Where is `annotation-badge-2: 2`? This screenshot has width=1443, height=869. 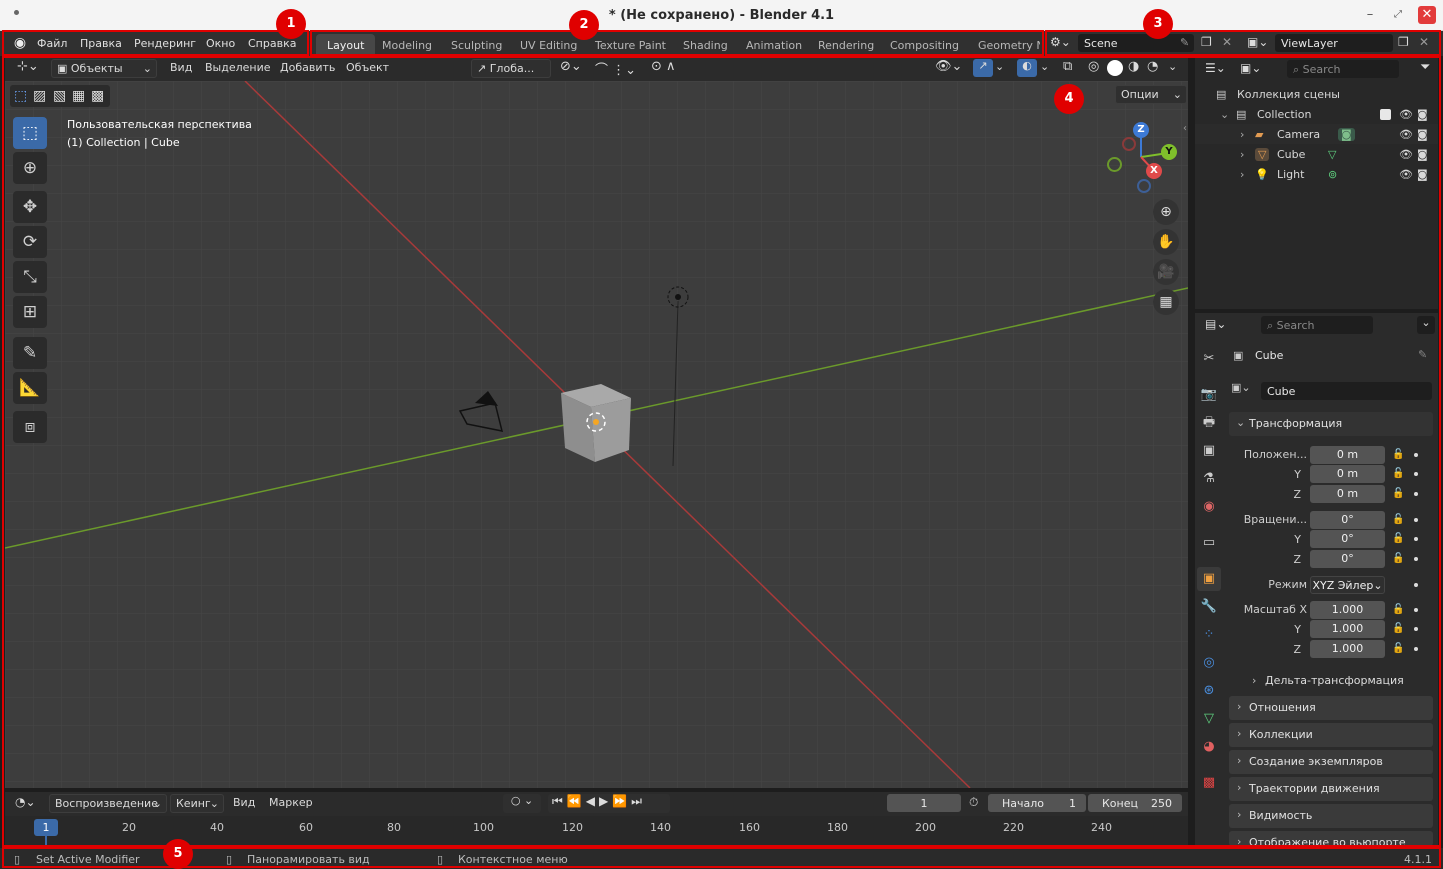 annotation-badge-2: 2 is located at coordinates (584, 25).